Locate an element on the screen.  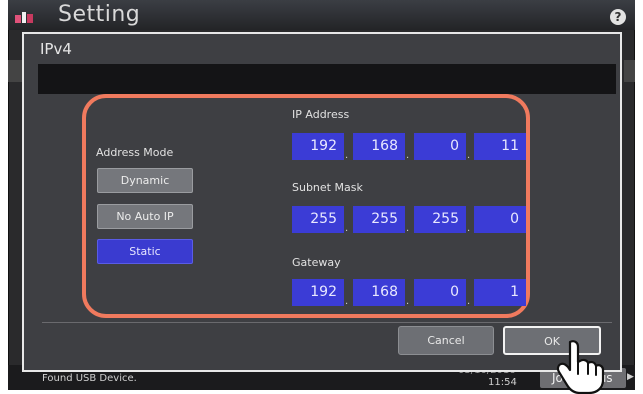
status-message: Found USB Device. is located at coordinates (89, 378).